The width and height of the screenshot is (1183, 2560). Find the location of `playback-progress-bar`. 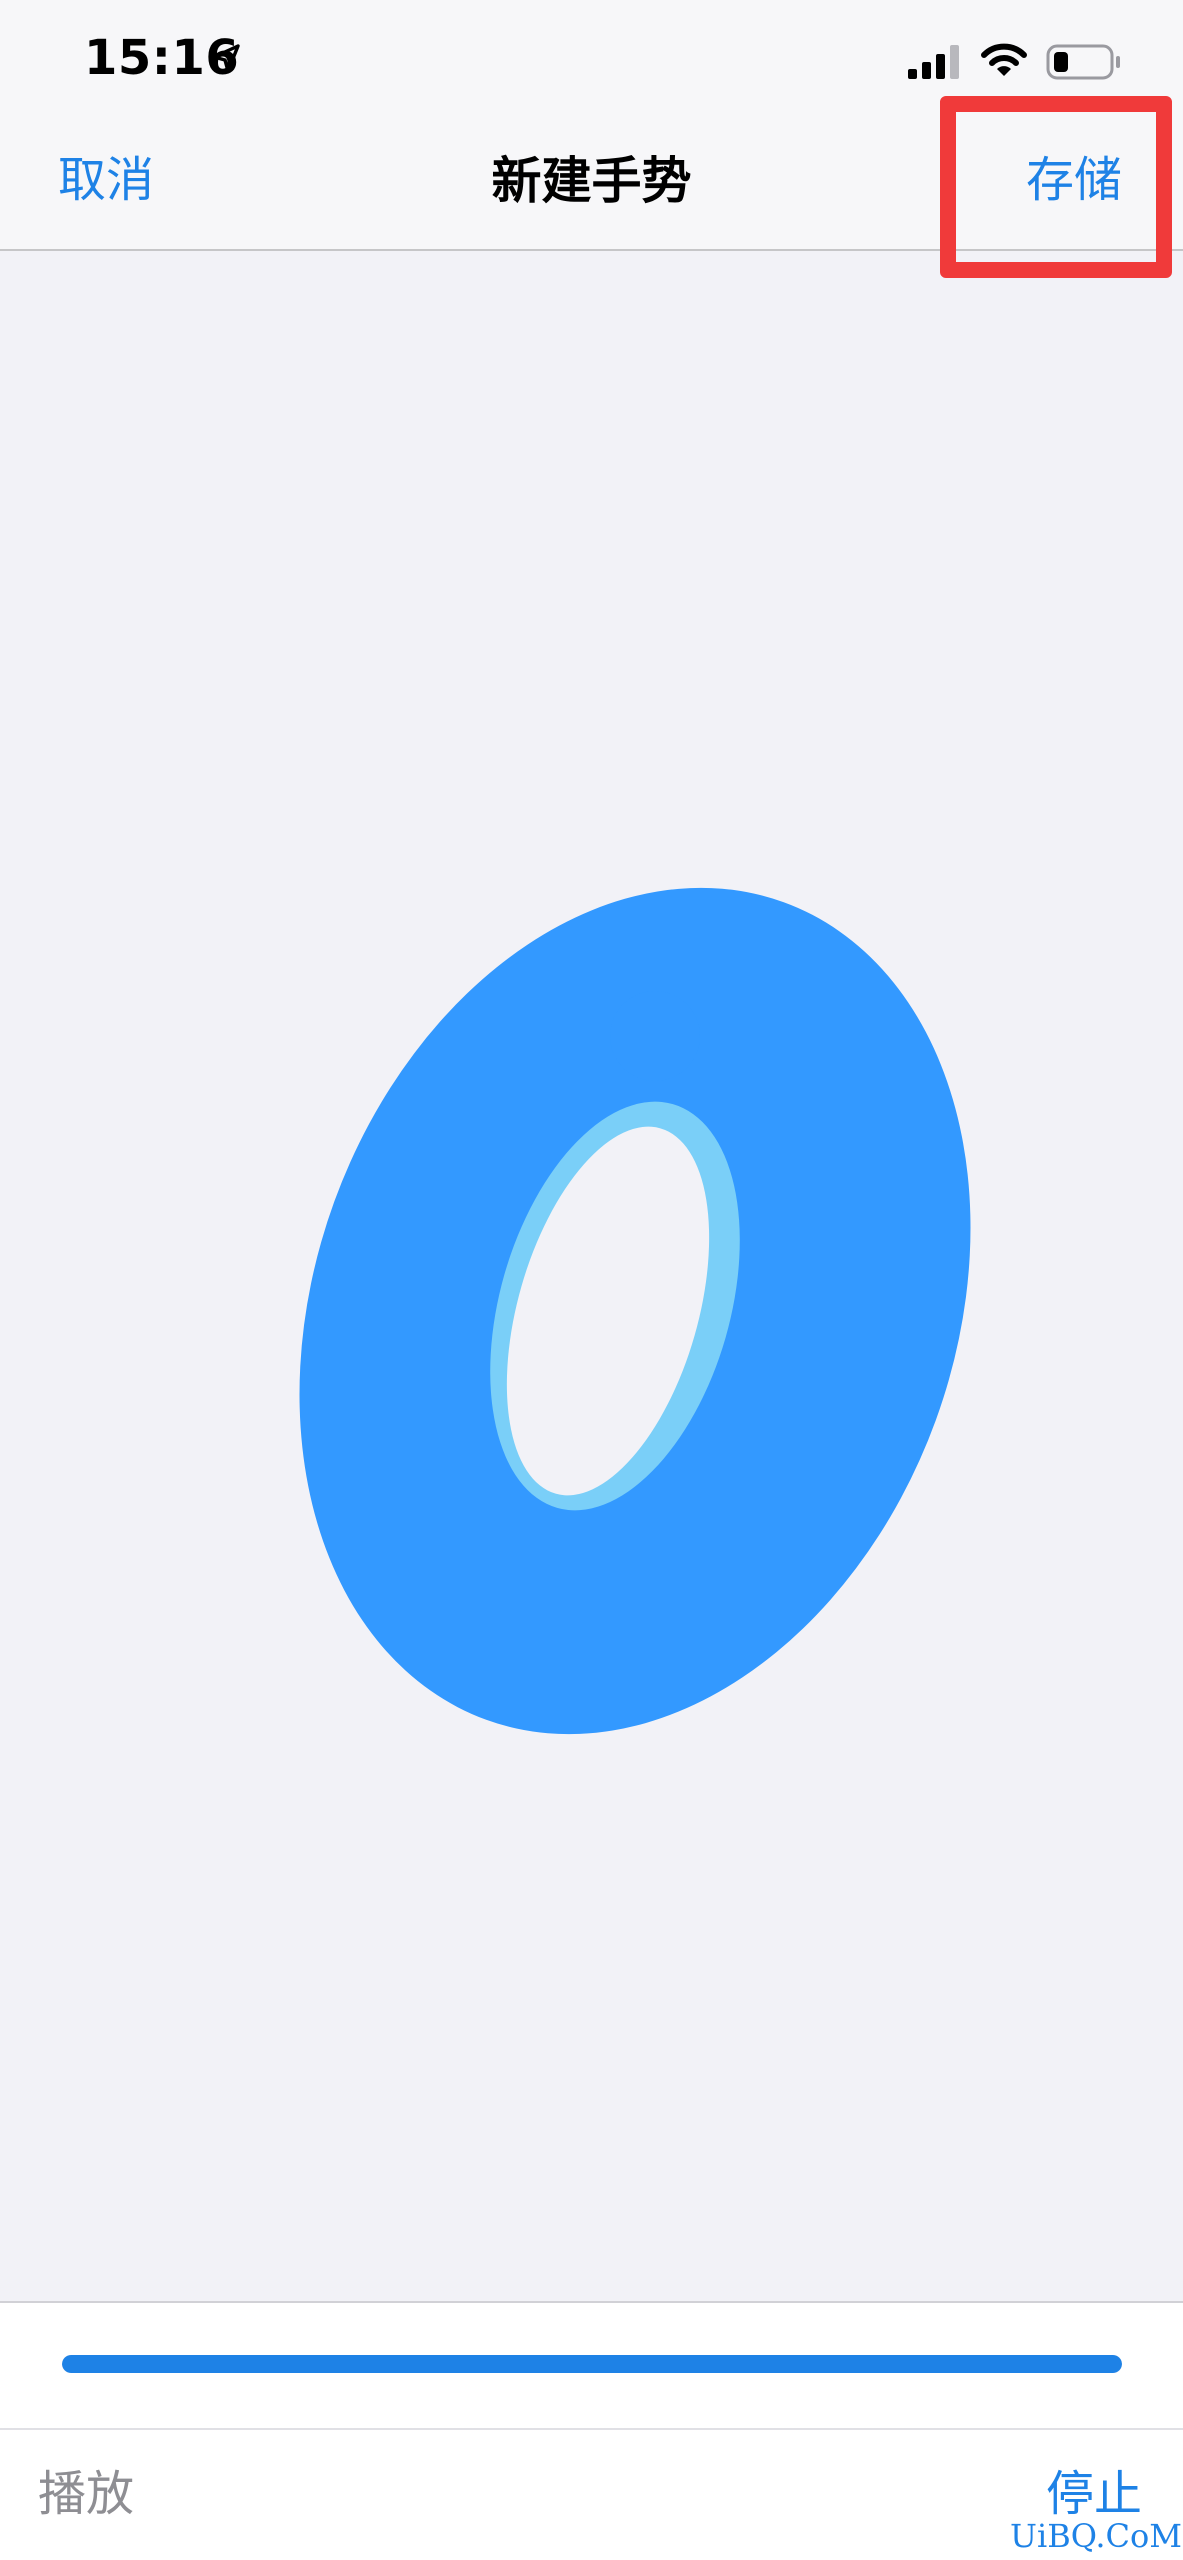

playback-progress-bar is located at coordinates (592, 2364).